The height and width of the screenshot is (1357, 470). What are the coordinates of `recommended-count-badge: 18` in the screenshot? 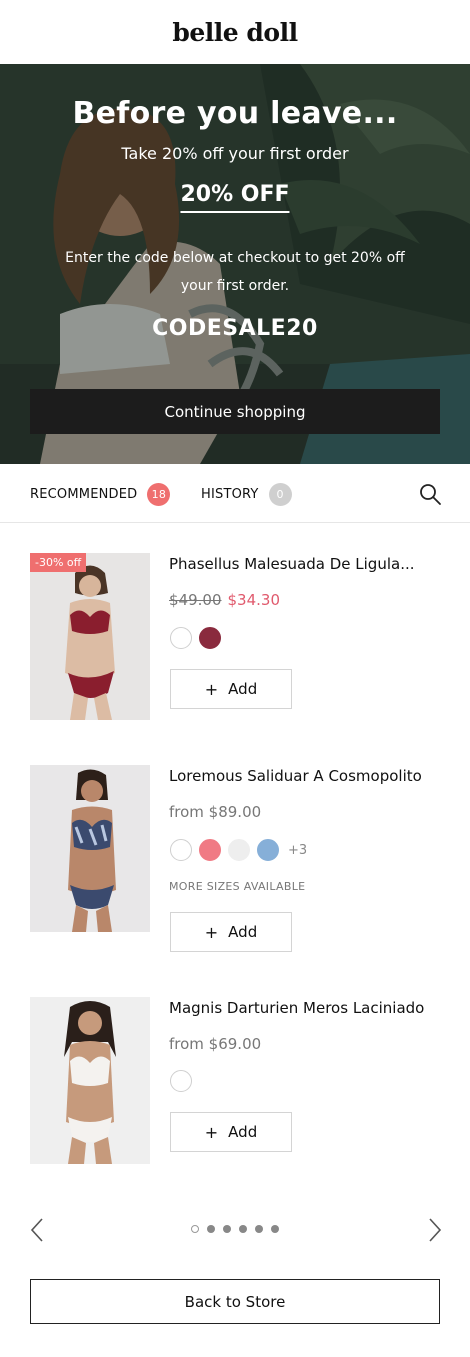 It's located at (159, 494).